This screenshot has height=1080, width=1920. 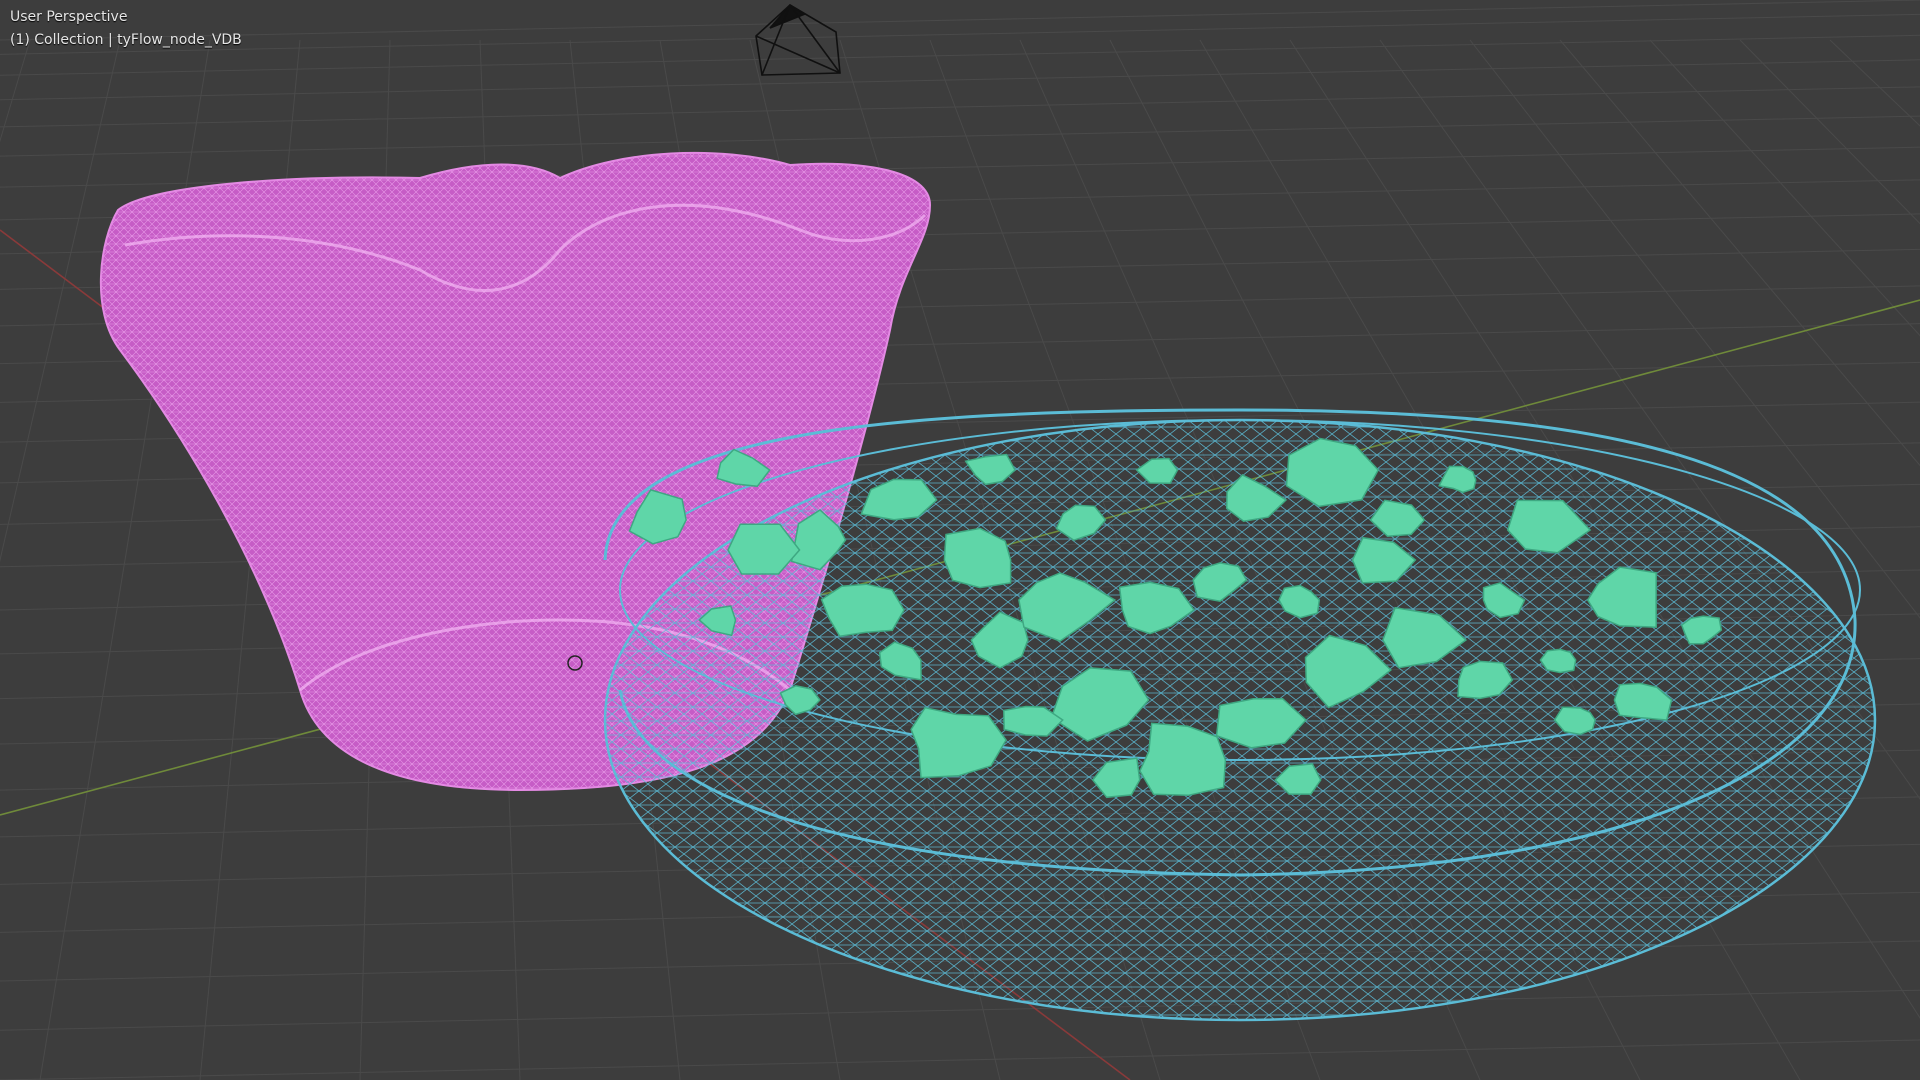 I want to click on camera-object, so click(x=798, y=39).